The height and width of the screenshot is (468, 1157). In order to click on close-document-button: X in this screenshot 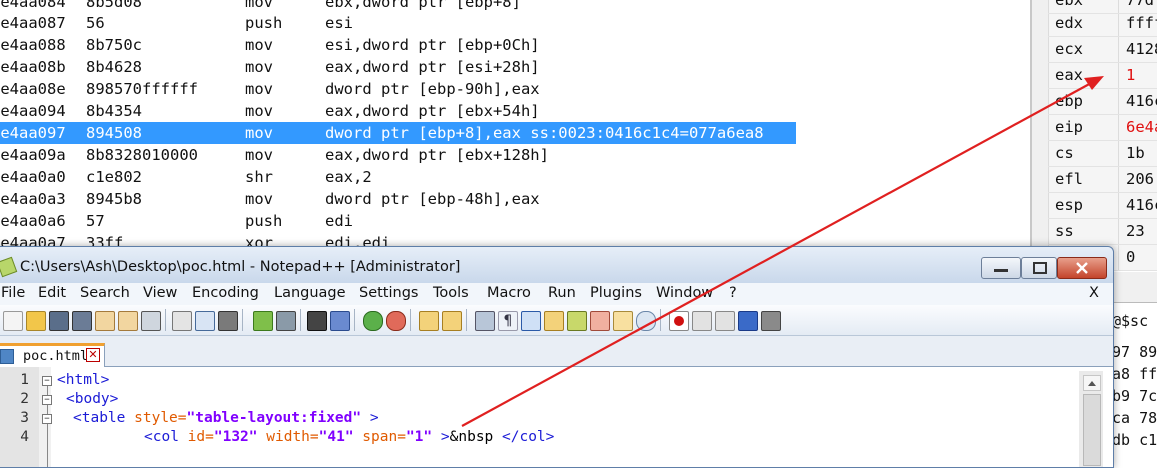, I will do `click(1094, 293)`.